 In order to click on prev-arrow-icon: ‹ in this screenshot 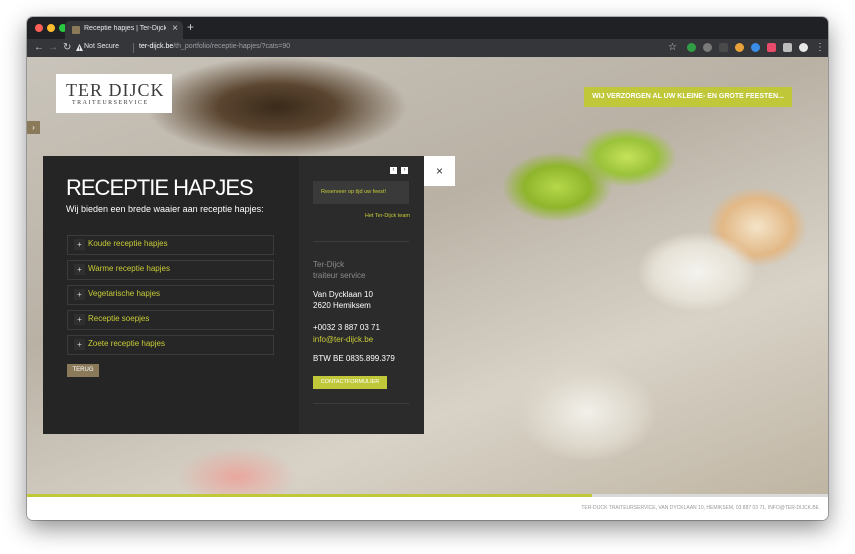, I will do `click(393, 170)`.